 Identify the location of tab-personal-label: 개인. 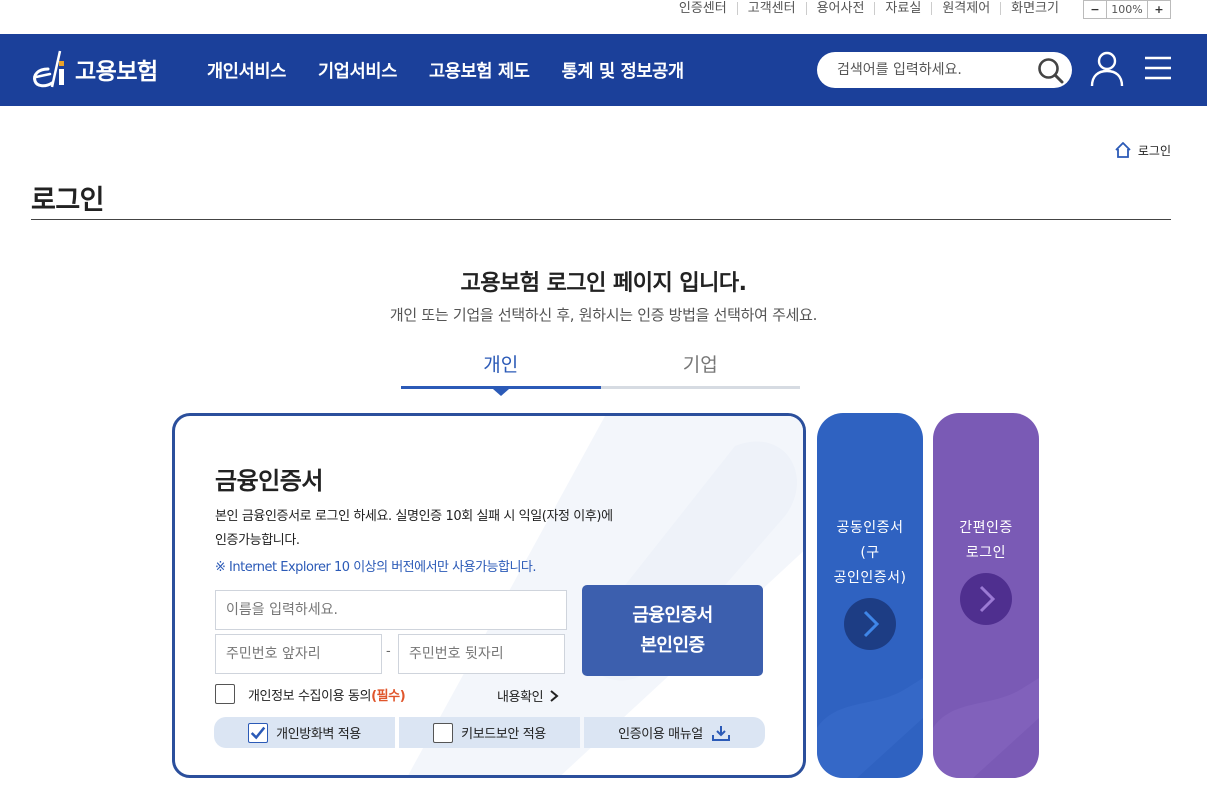
(501, 365).